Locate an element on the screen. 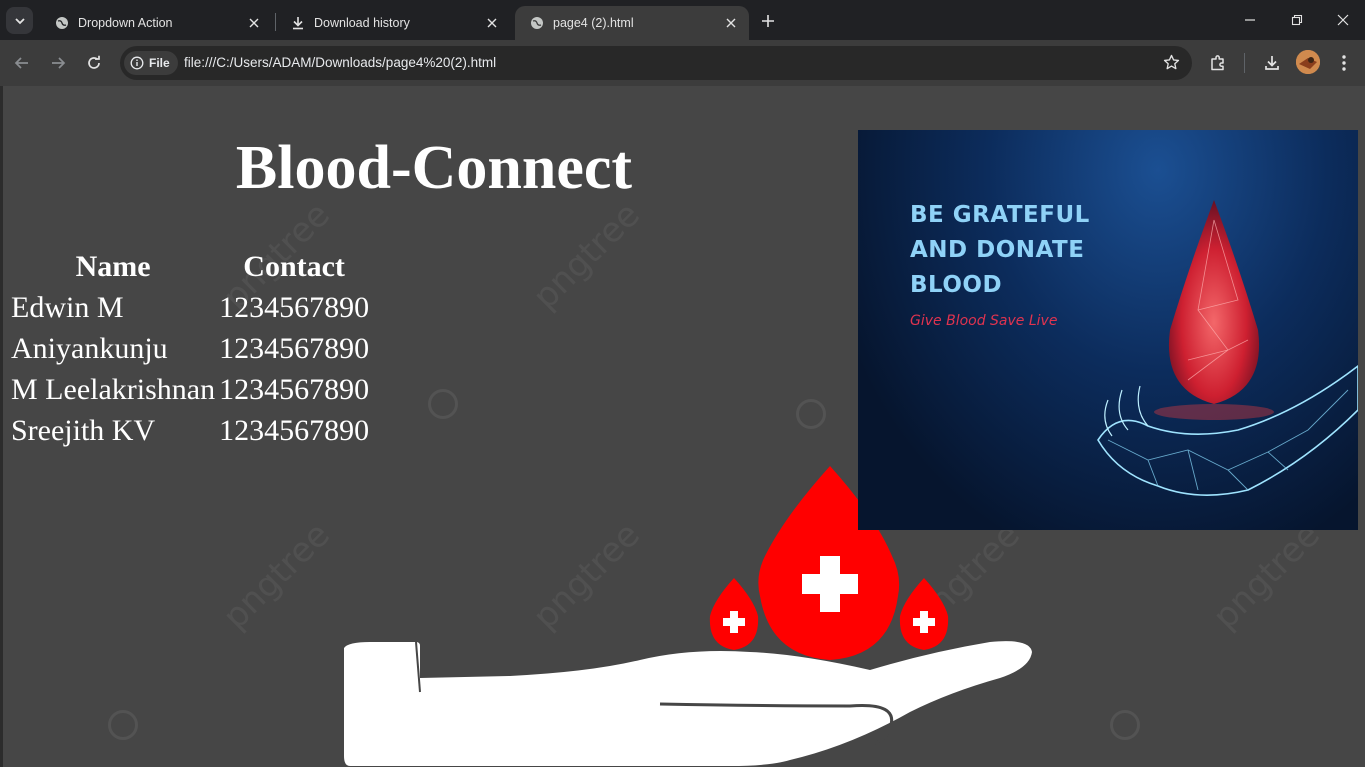 The width and height of the screenshot is (1365, 767). page-title: Blood-Connect is located at coordinates (434, 168).